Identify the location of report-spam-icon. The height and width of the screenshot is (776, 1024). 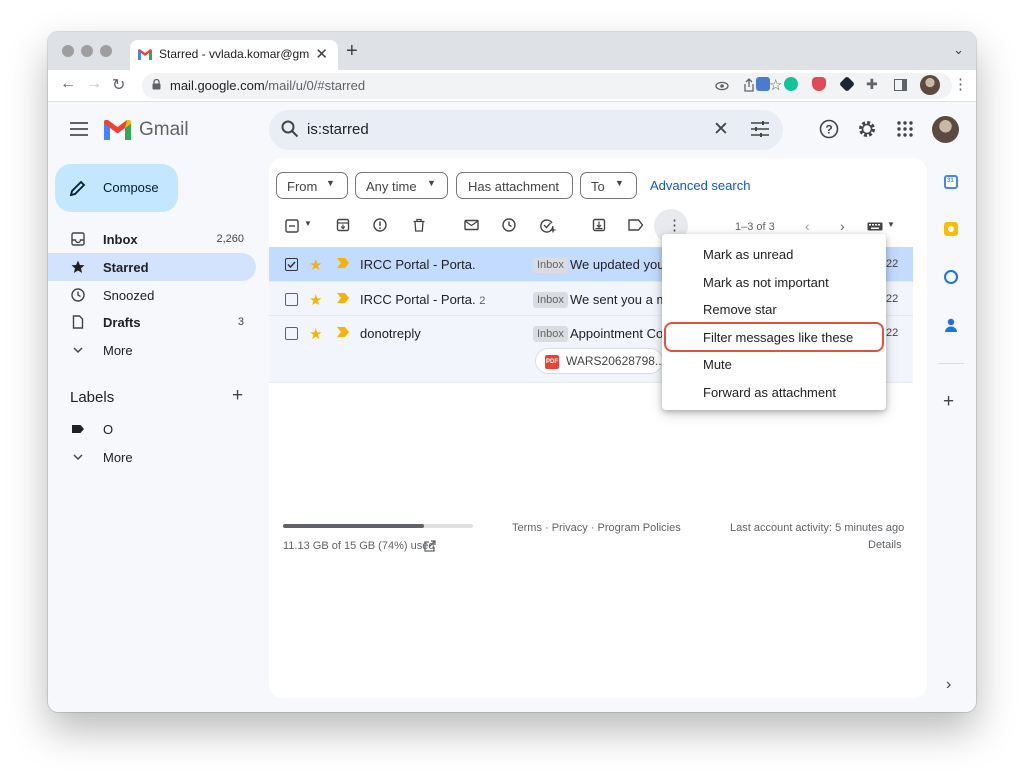
(380, 225).